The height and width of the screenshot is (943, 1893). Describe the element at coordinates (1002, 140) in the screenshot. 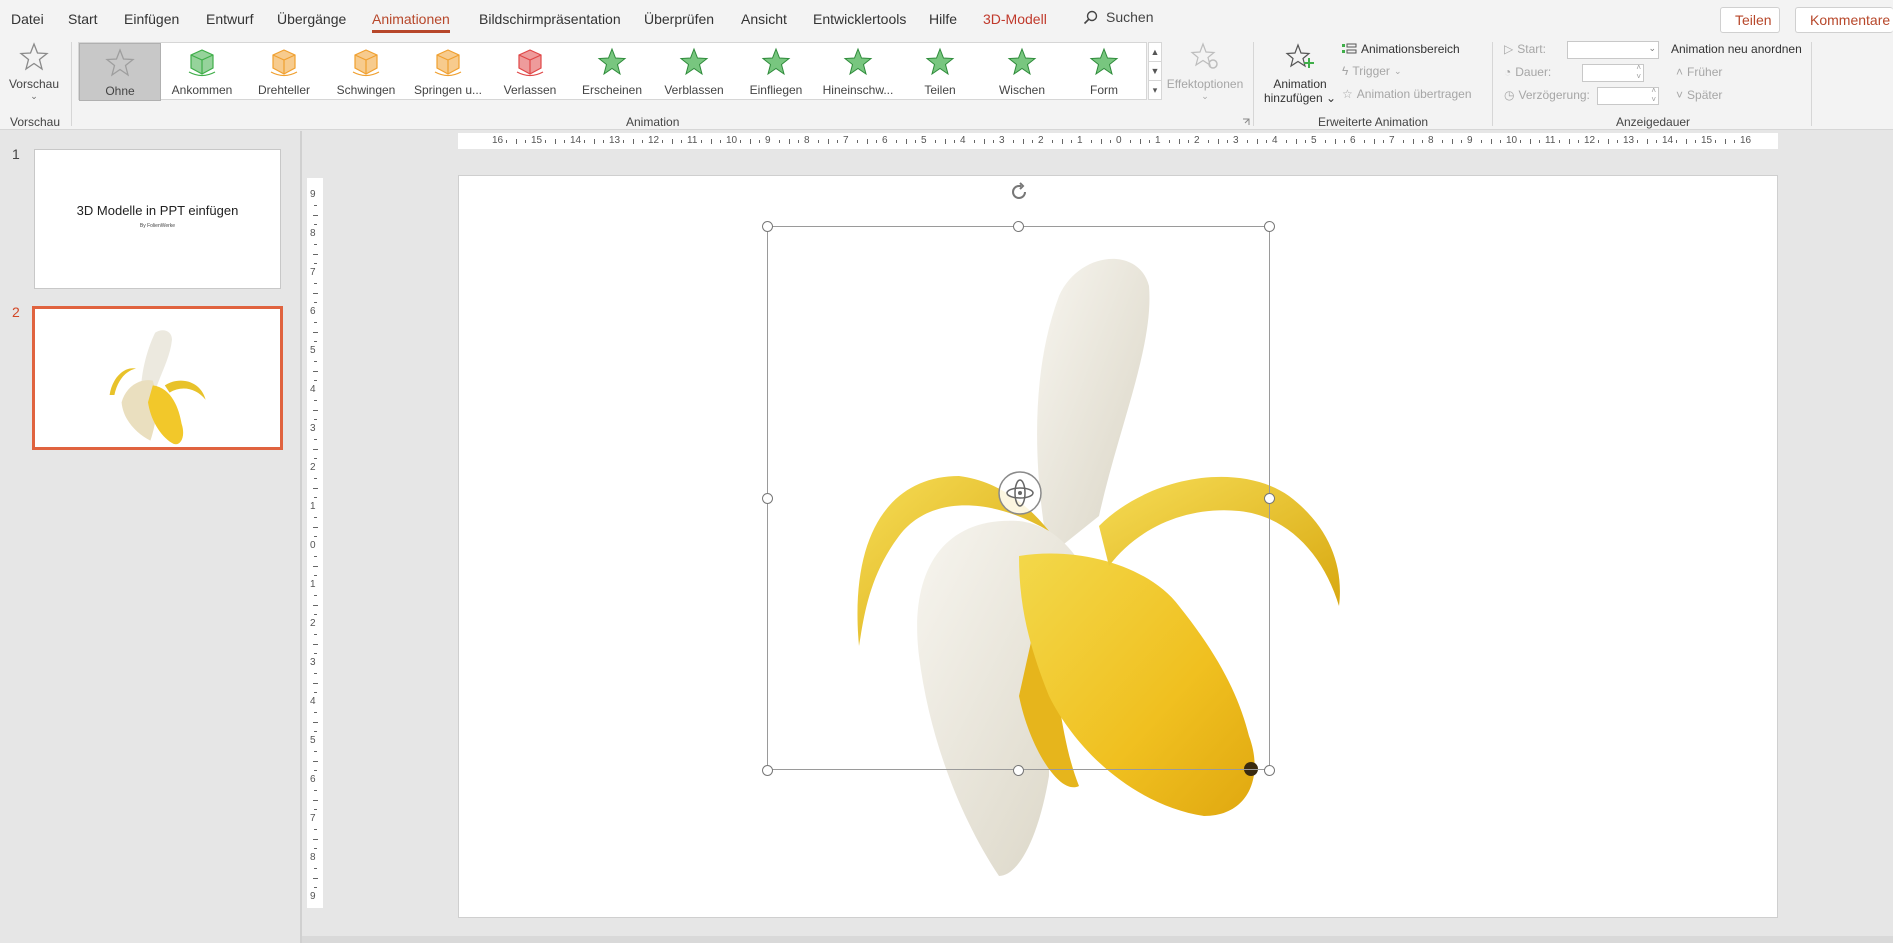

I see `ruler-number: 3` at that location.